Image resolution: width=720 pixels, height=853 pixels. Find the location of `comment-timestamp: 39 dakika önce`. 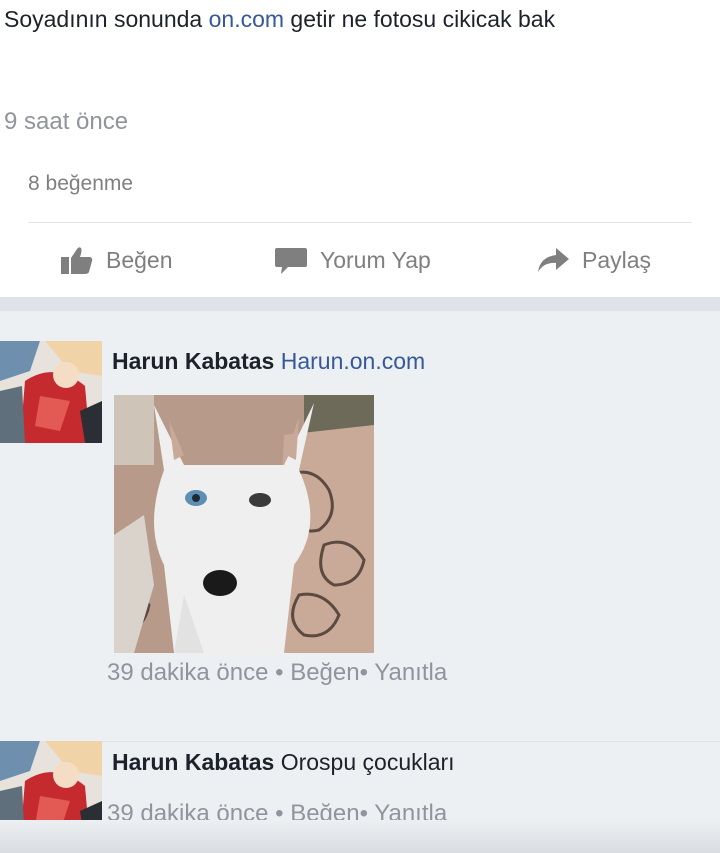

comment-timestamp: 39 dakika önce is located at coordinates (187, 672).